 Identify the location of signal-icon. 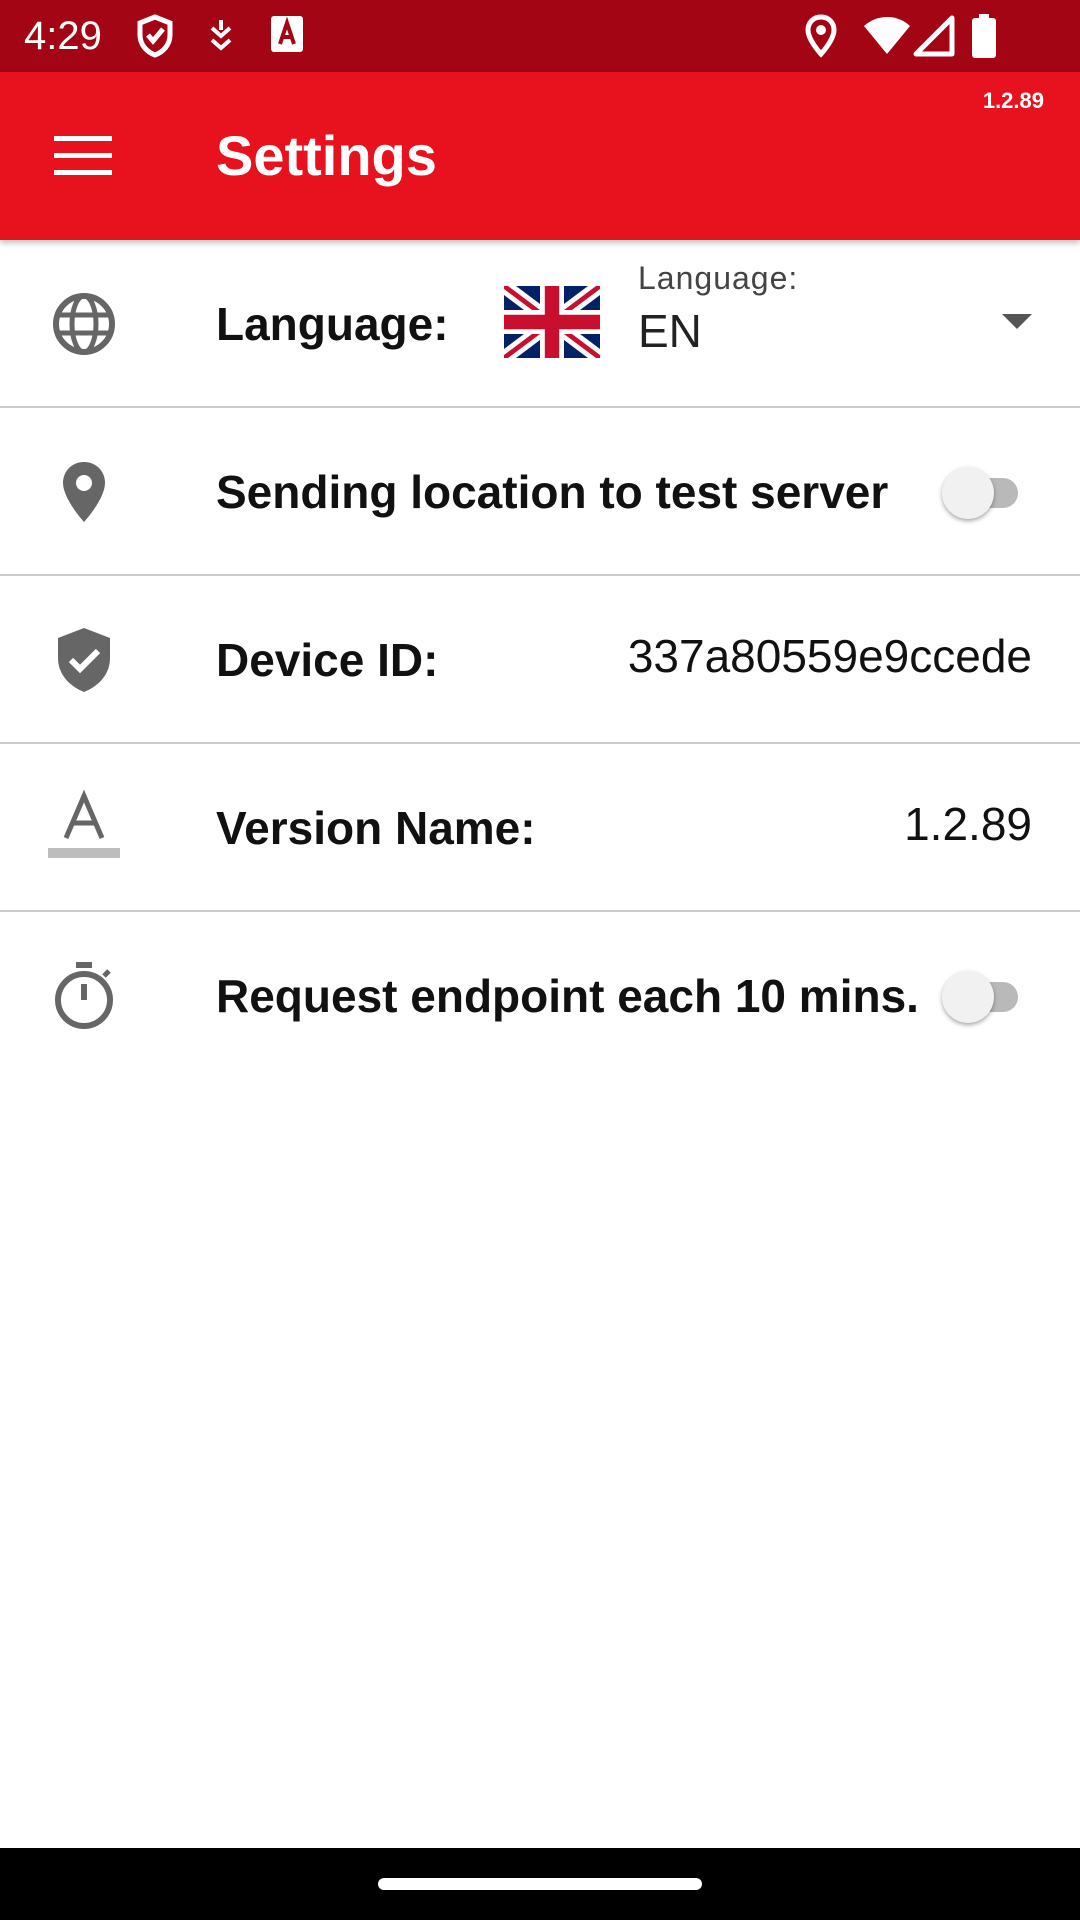
(934, 36).